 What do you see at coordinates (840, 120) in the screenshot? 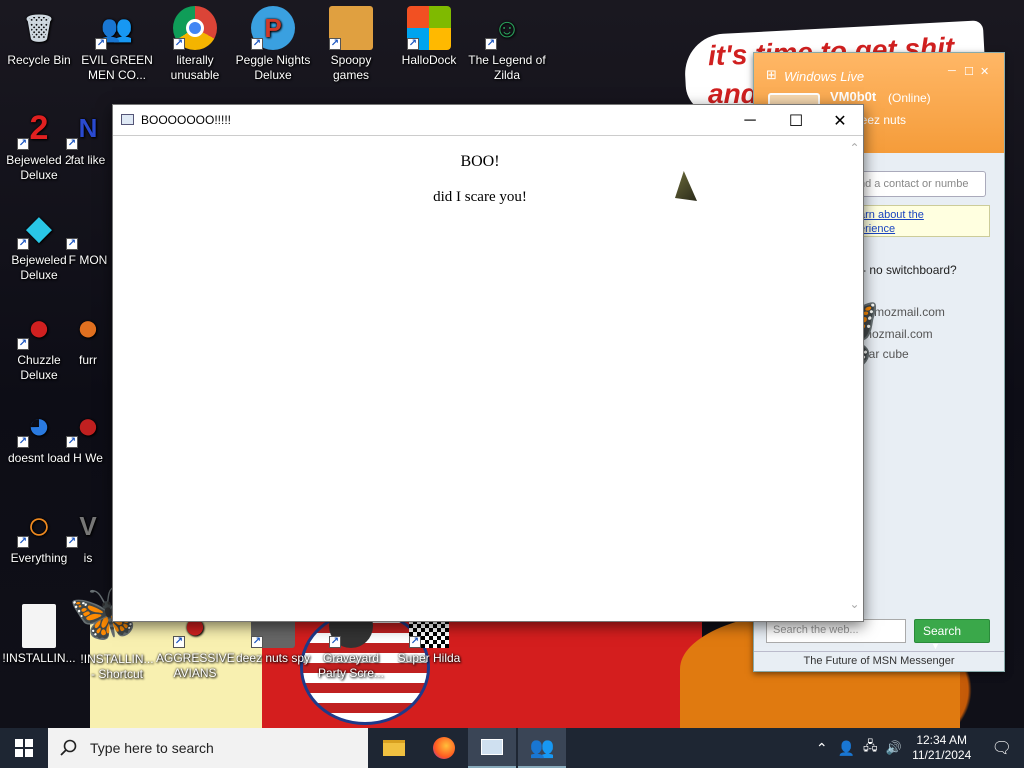
I see `close-button: ✕` at bounding box center [840, 120].